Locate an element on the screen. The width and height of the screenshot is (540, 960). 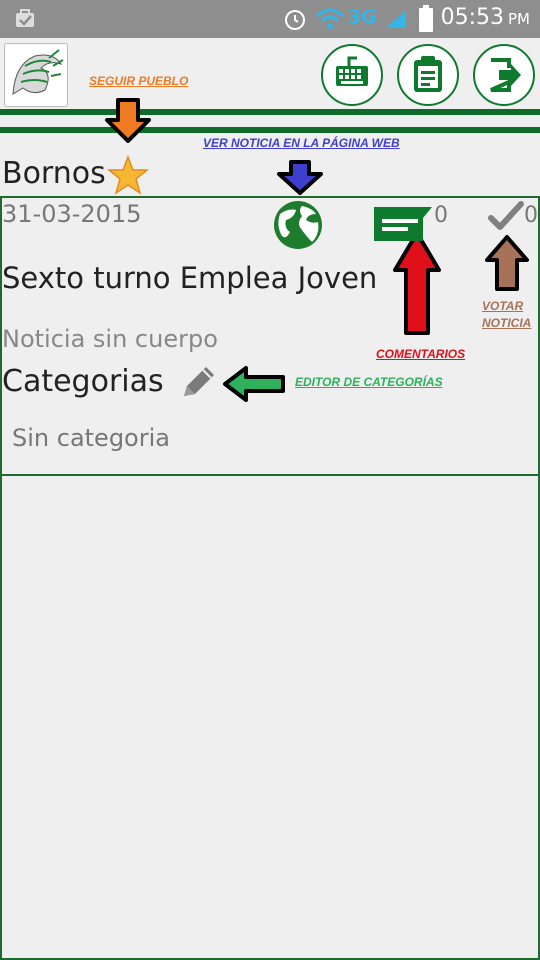
votes-count: 0 is located at coordinates (531, 215).